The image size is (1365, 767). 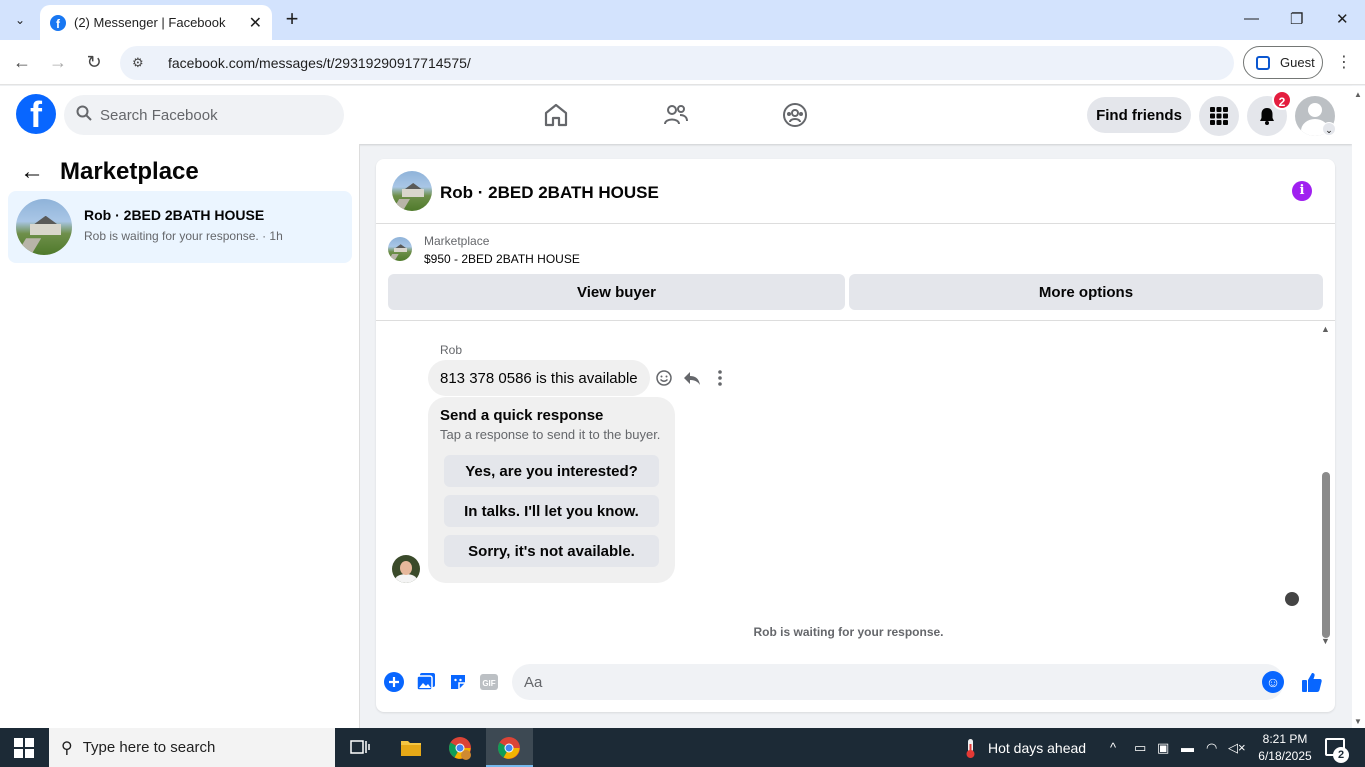 What do you see at coordinates (129, 171) in the screenshot?
I see `sidebar-title: Marketplace` at bounding box center [129, 171].